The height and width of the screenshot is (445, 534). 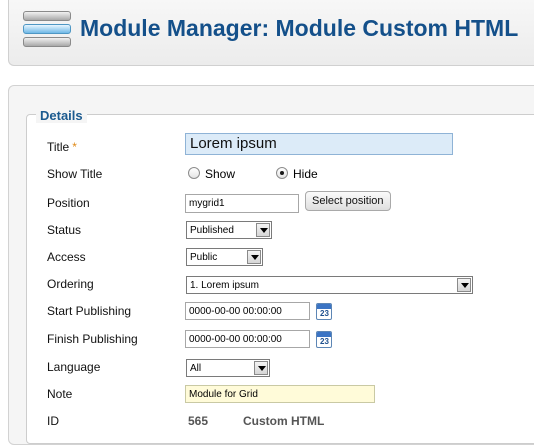 I want to click on access-label: Access, so click(x=66, y=257).